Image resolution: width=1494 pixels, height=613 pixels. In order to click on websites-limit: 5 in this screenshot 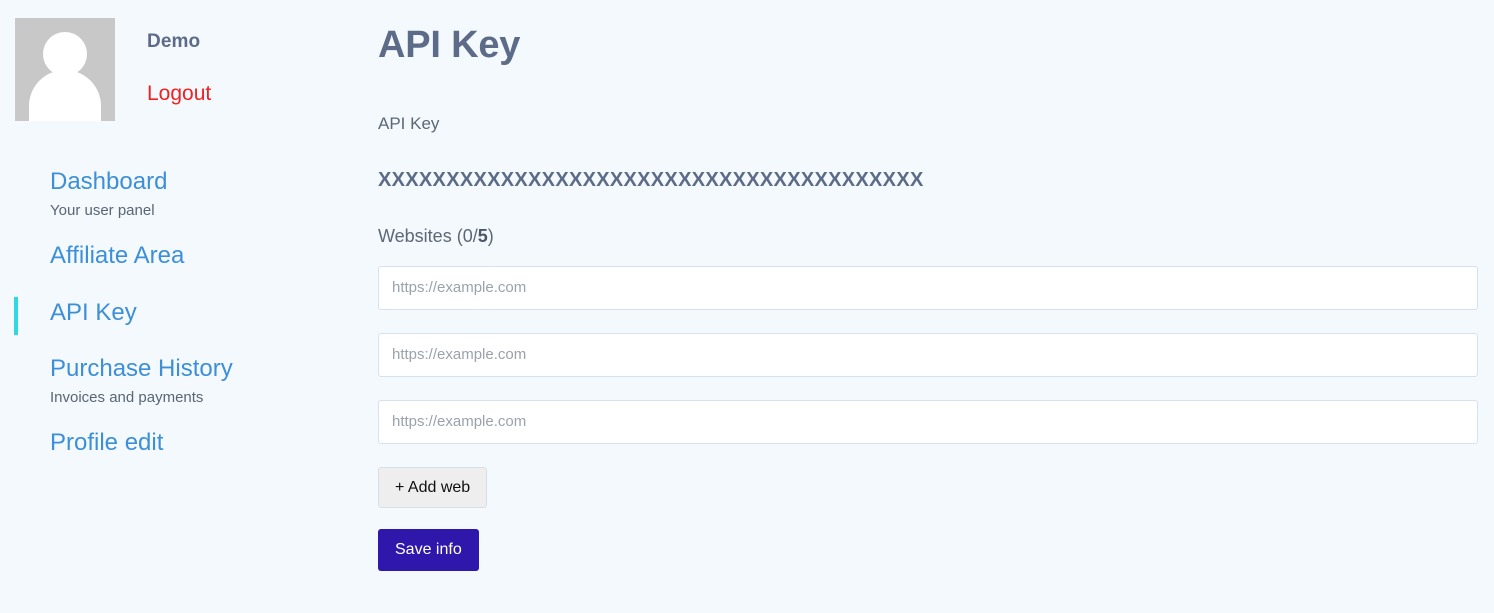, I will do `click(482, 235)`.